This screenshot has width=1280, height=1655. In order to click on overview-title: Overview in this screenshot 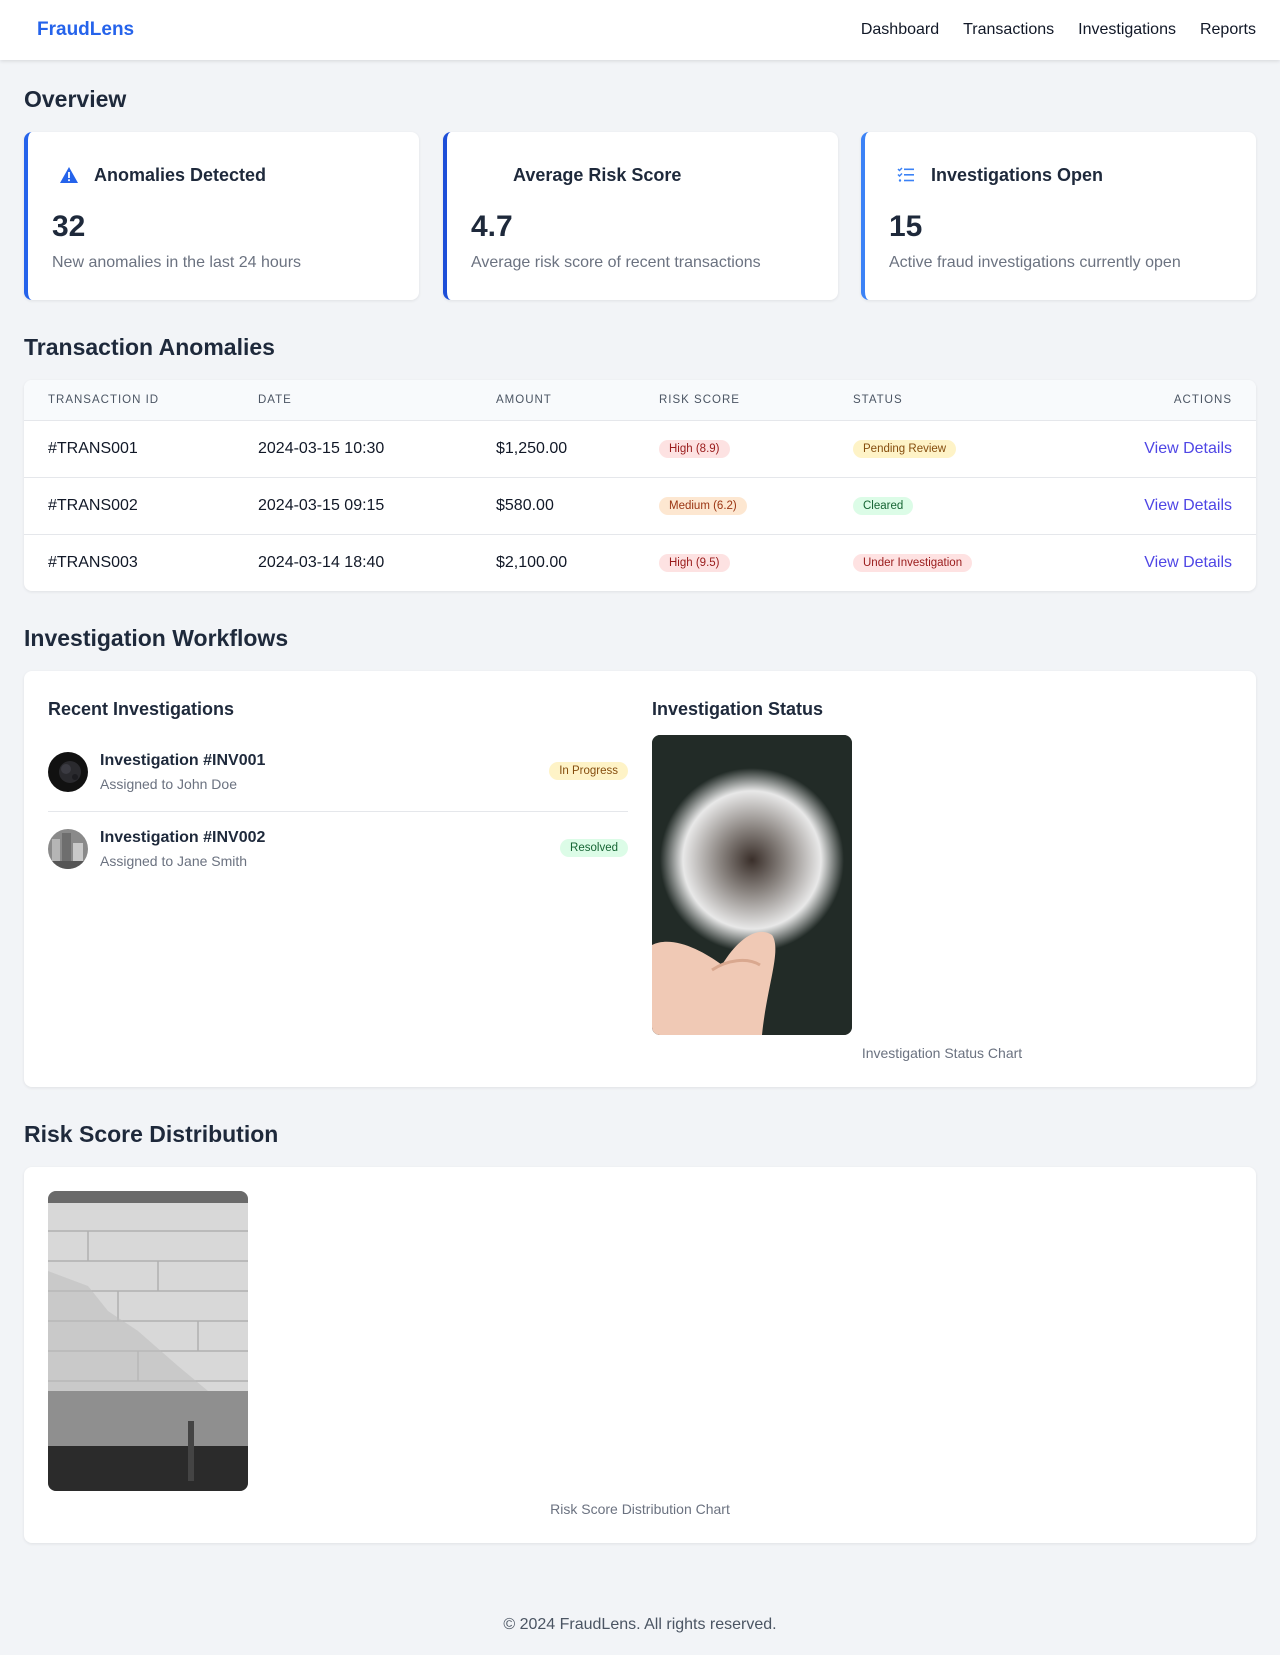, I will do `click(75, 99)`.